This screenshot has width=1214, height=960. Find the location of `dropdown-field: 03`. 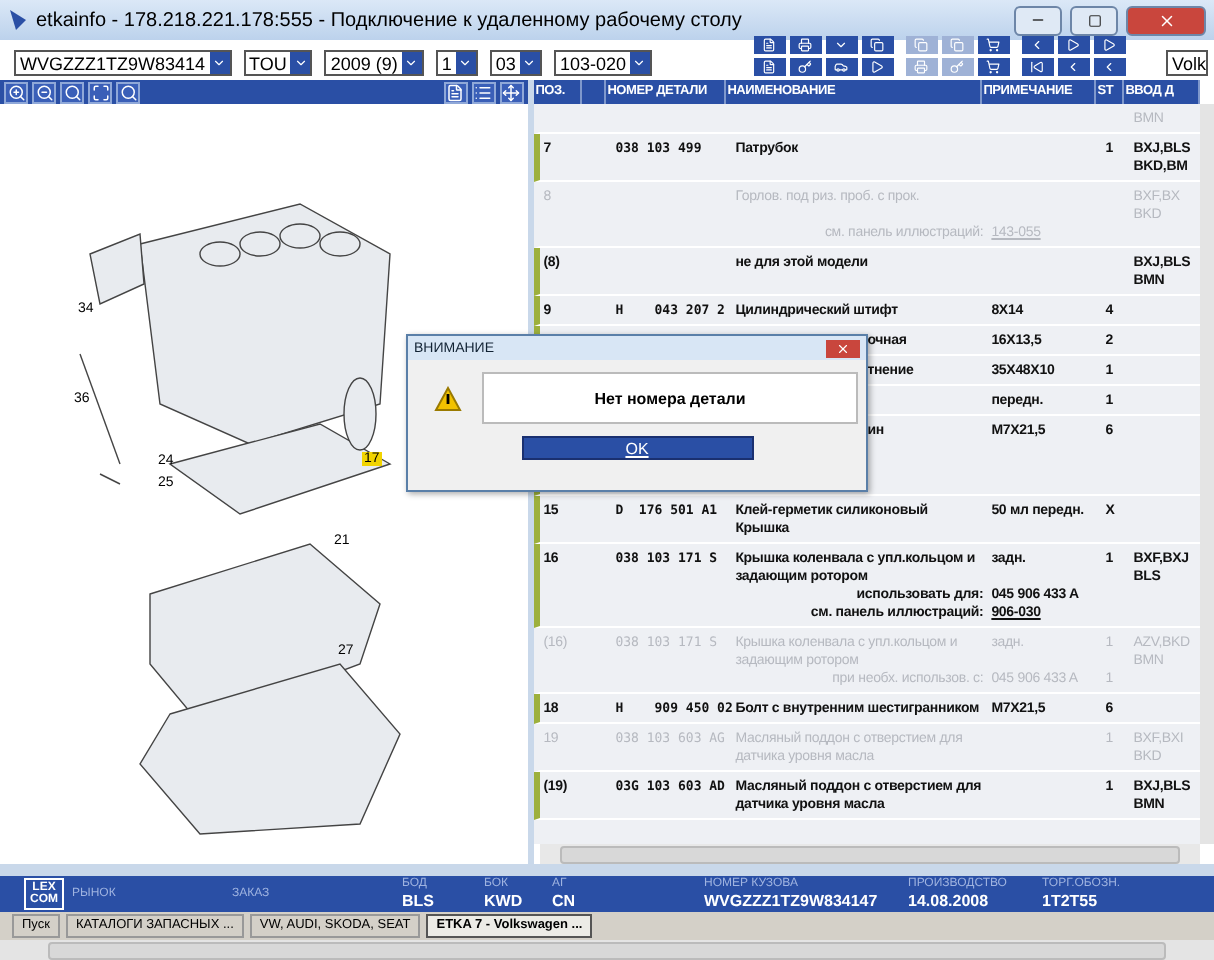

dropdown-field: 03 is located at coordinates (515, 63).